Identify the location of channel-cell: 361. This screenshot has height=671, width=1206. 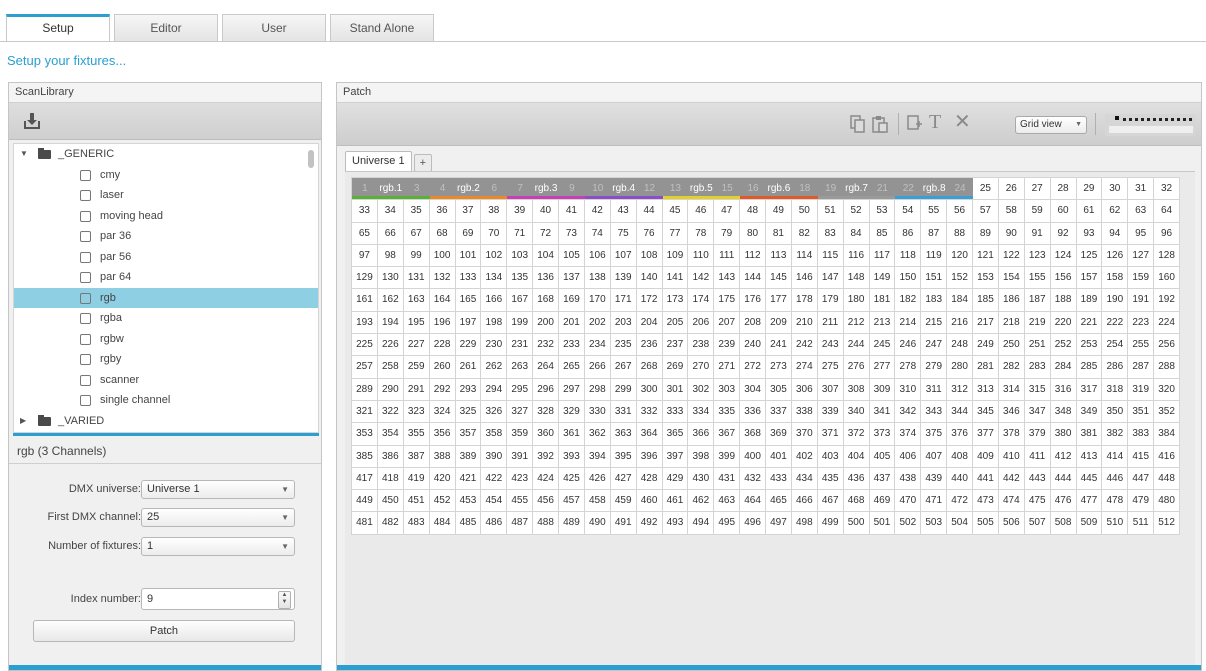
(572, 434).